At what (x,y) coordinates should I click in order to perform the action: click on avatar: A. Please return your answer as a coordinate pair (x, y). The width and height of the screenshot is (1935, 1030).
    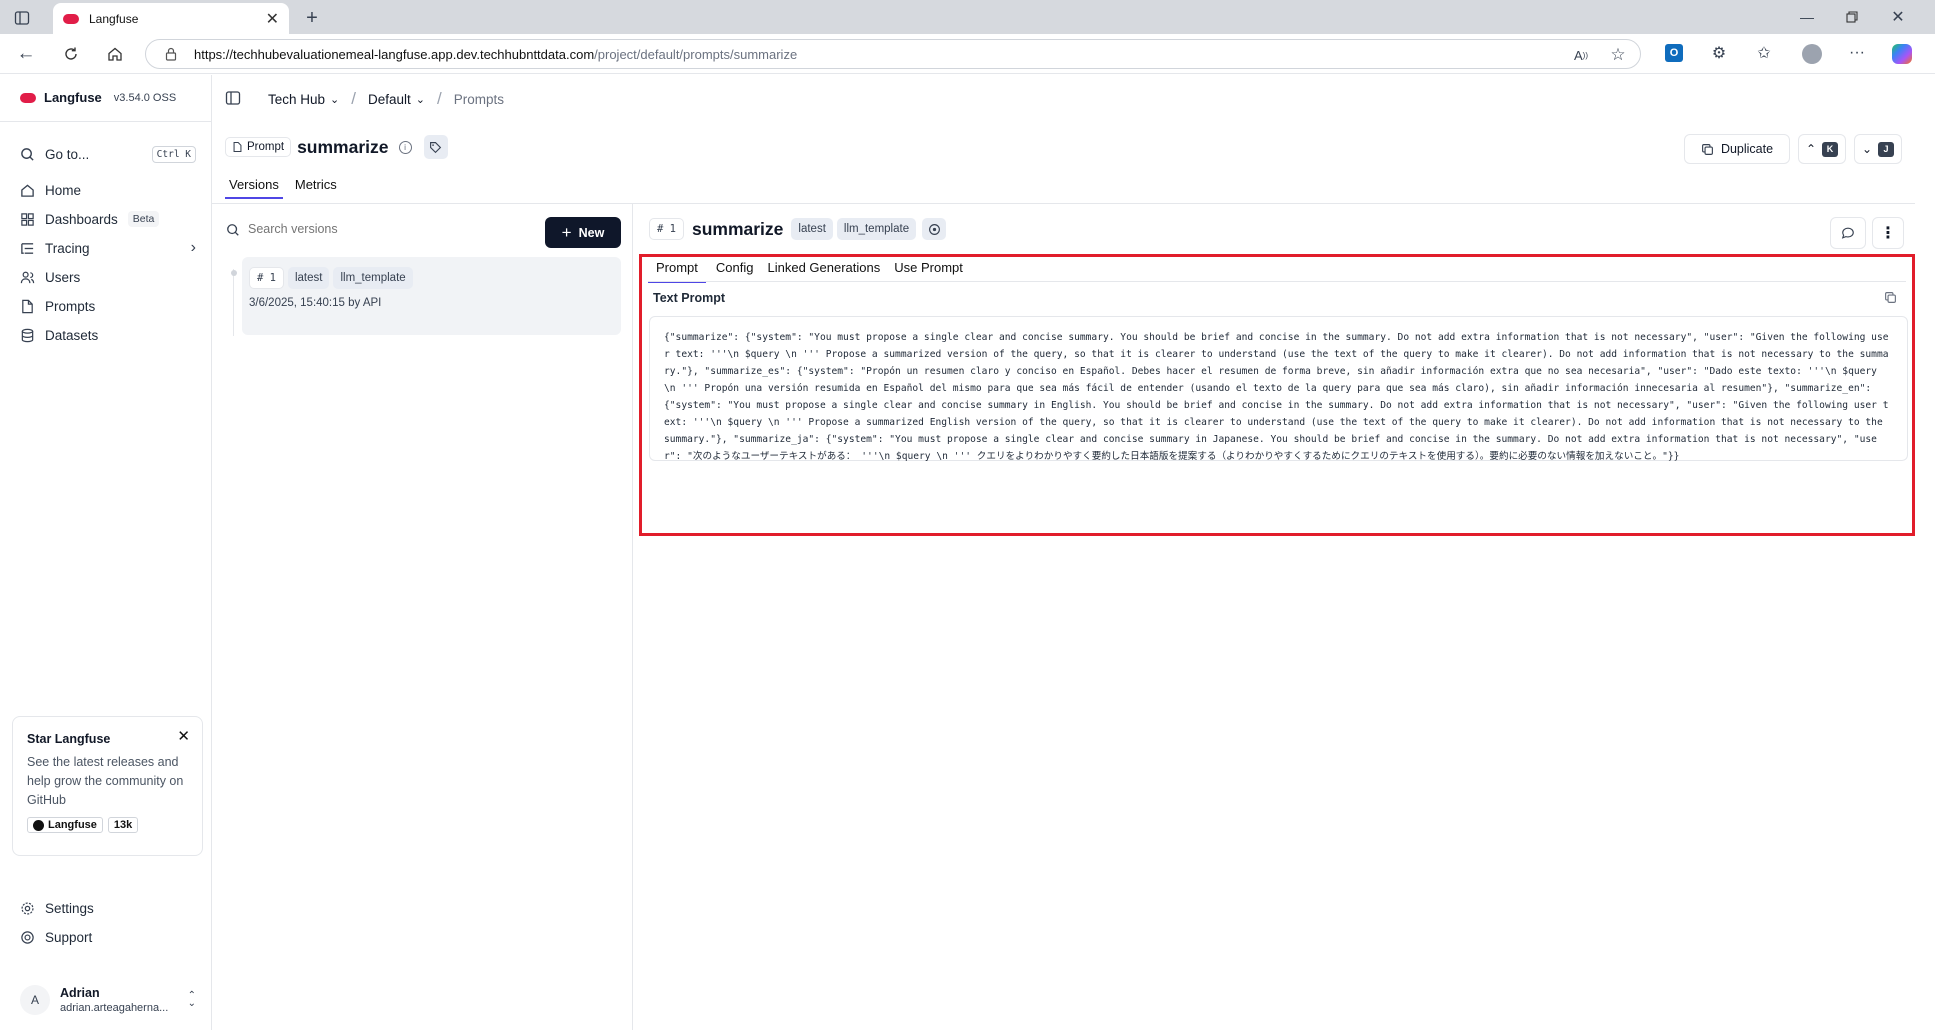
    Looking at the image, I should click on (35, 1000).